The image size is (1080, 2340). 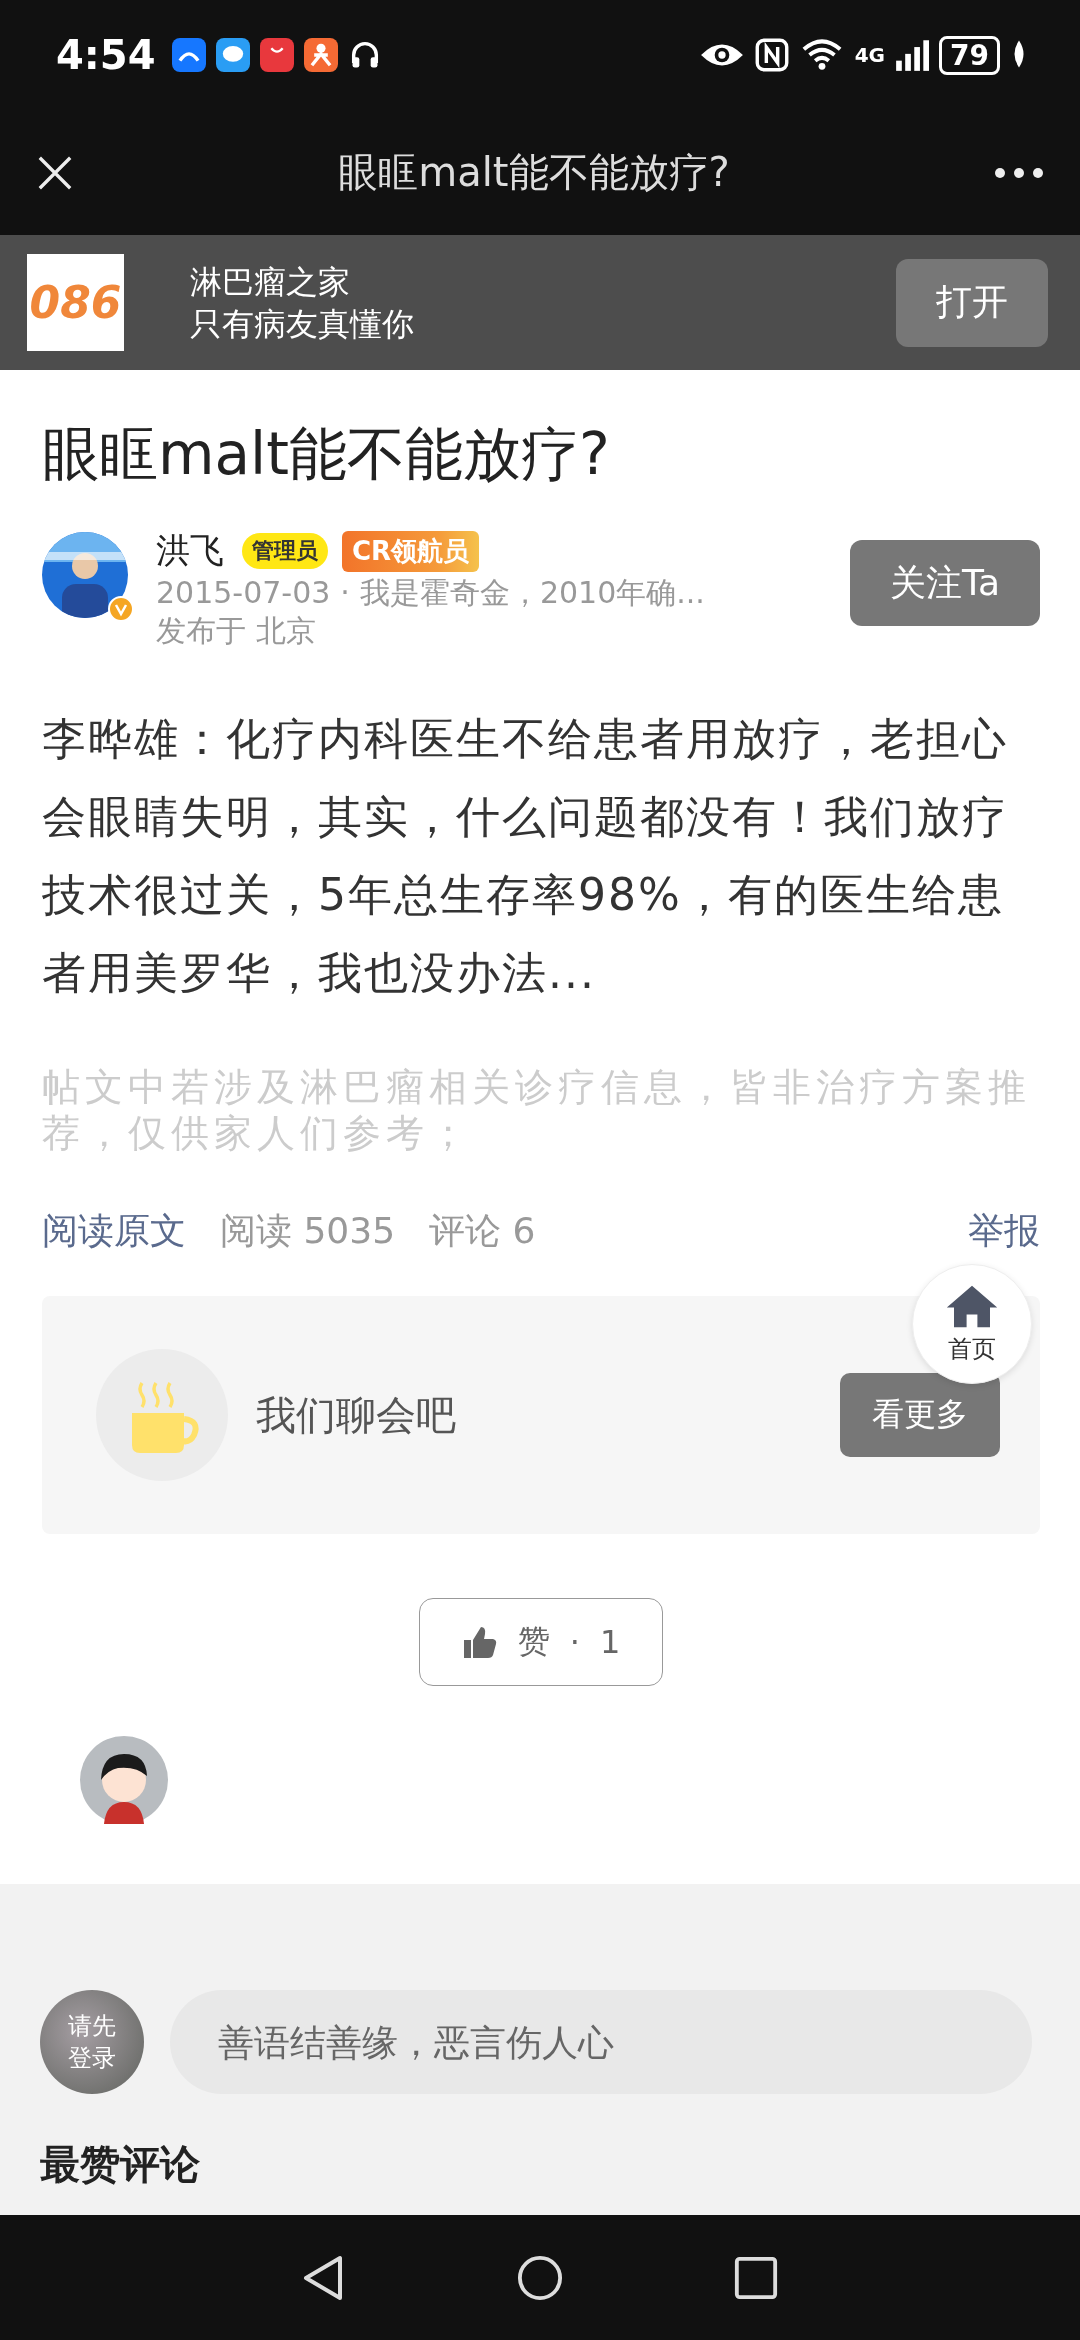 What do you see at coordinates (356, 1415) in the screenshot?
I see `chat-prompt: 我们聊会吧` at bounding box center [356, 1415].